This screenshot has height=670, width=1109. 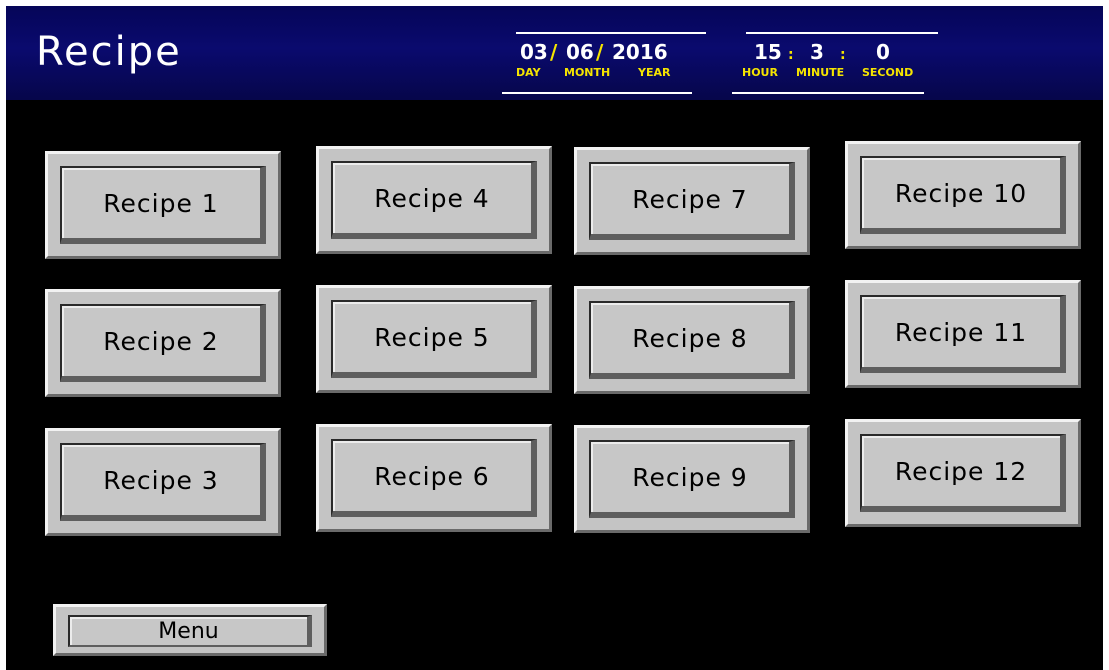 I want to click on recipe-button-label: Recipe 4, so click(x=432, y=198).